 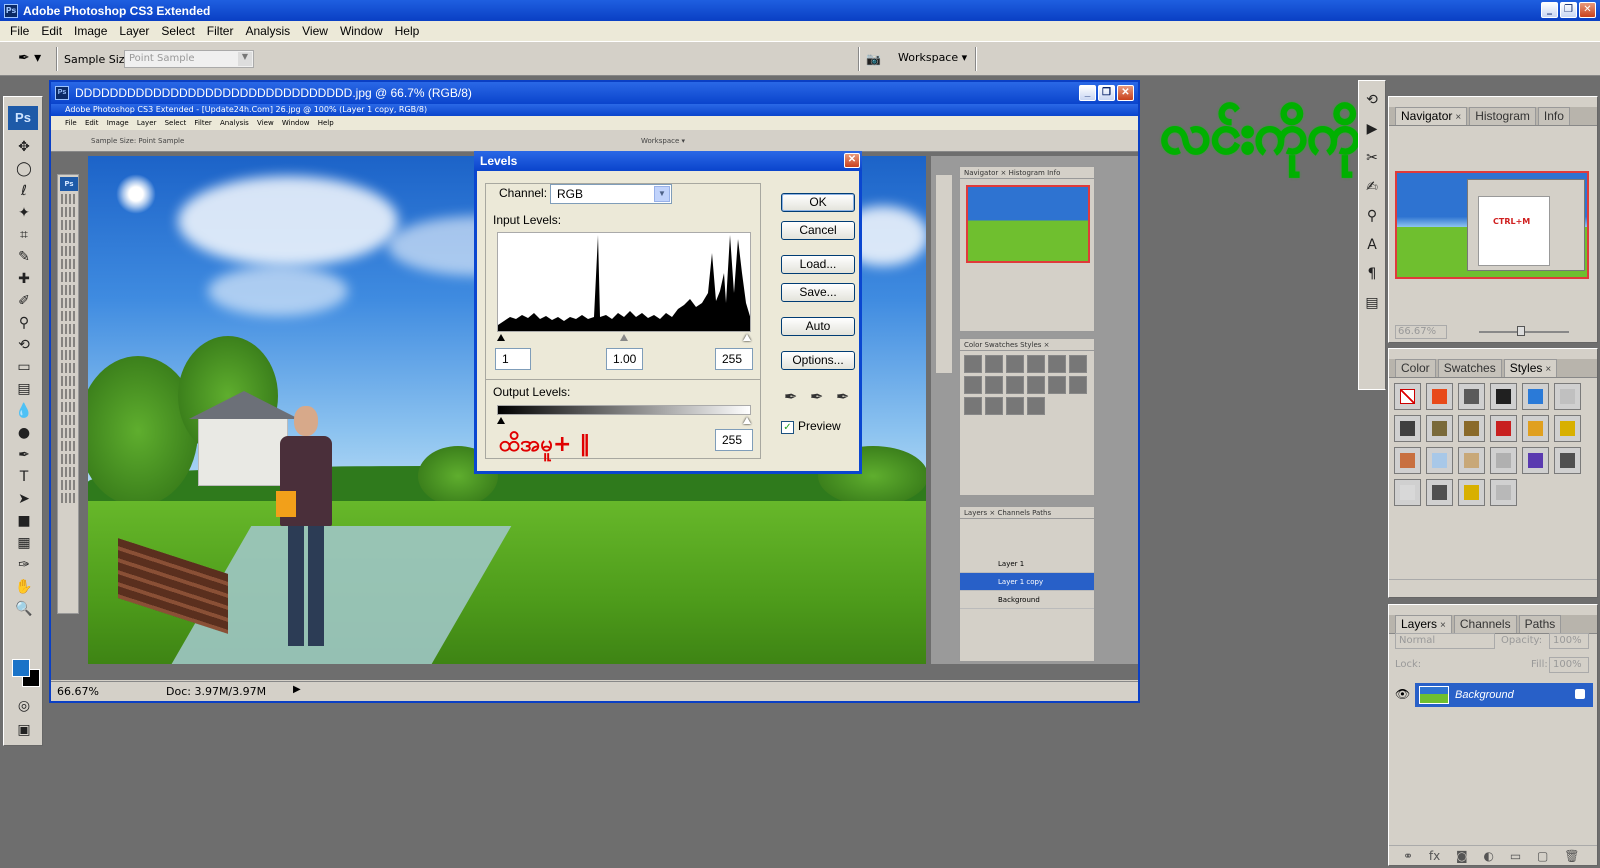 I want to click on bridge-icon: 📷, so click(x=876, y=60).